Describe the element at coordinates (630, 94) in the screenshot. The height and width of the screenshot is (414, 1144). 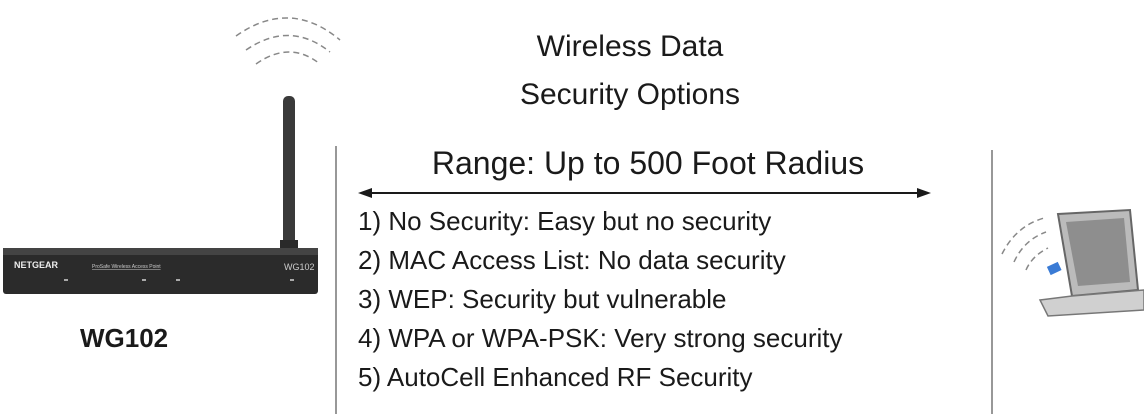
I see `diagram-title-line-2: Security Options` at that location.